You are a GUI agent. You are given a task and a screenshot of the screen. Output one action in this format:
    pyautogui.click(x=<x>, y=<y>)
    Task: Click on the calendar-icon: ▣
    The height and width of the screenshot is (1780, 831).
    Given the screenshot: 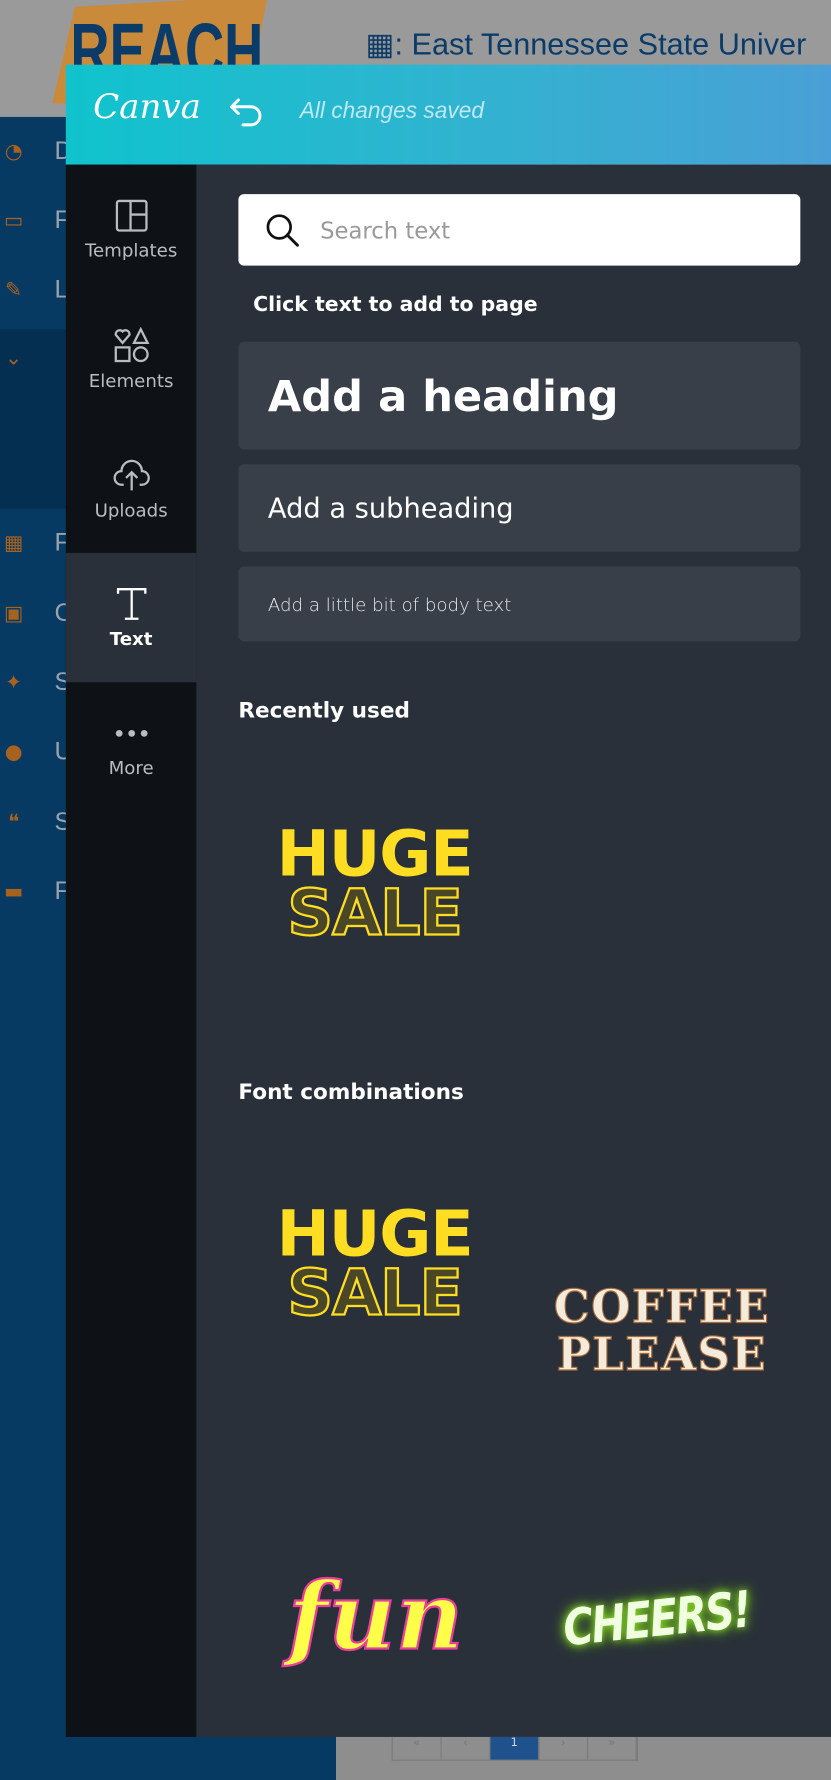 What is the action you would take?
    pyautogui.click(x=13, y=613)
    